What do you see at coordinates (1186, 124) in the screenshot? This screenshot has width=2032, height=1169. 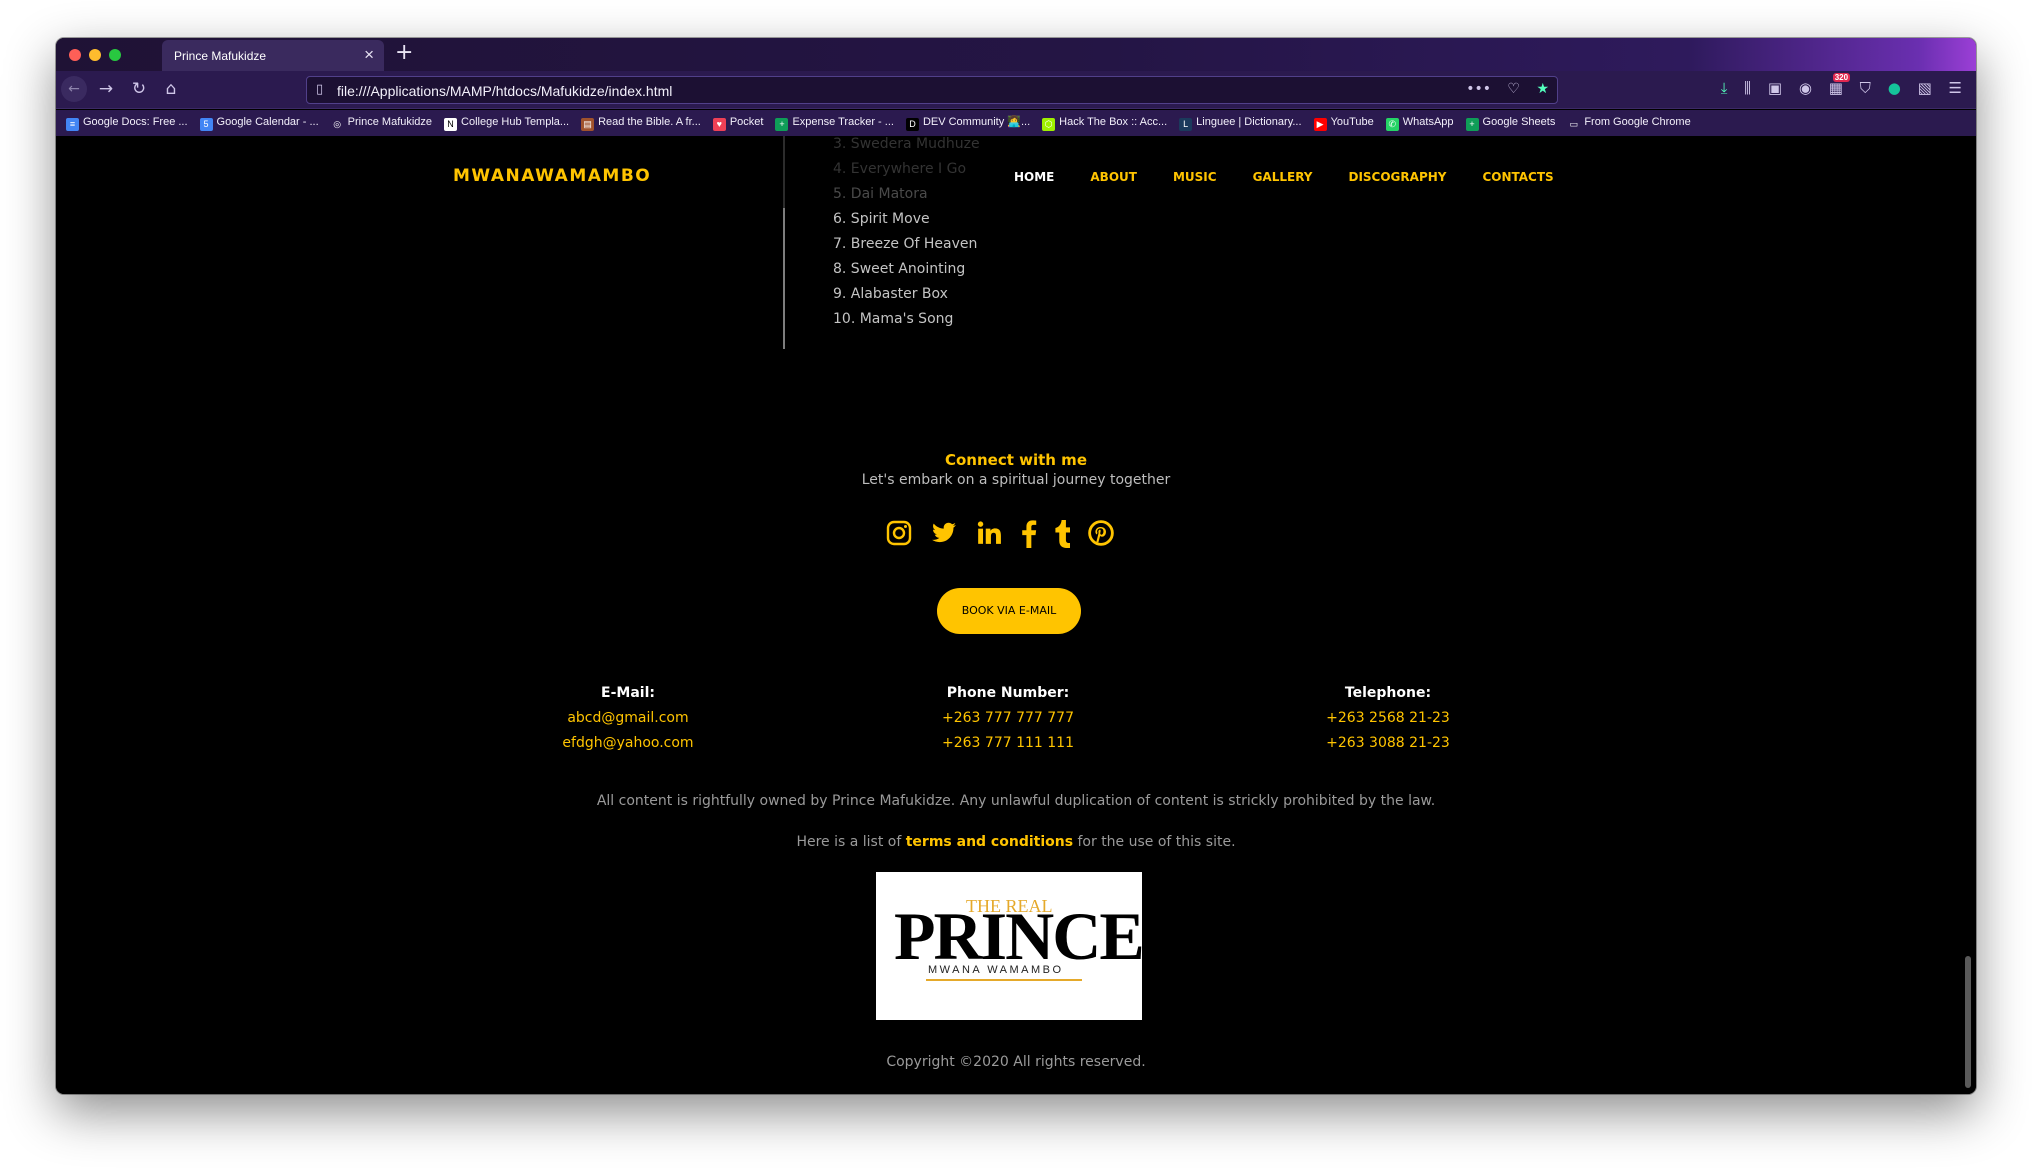 I see `bookmark-favicon-icon: L` at bounding box center [1186, 124].